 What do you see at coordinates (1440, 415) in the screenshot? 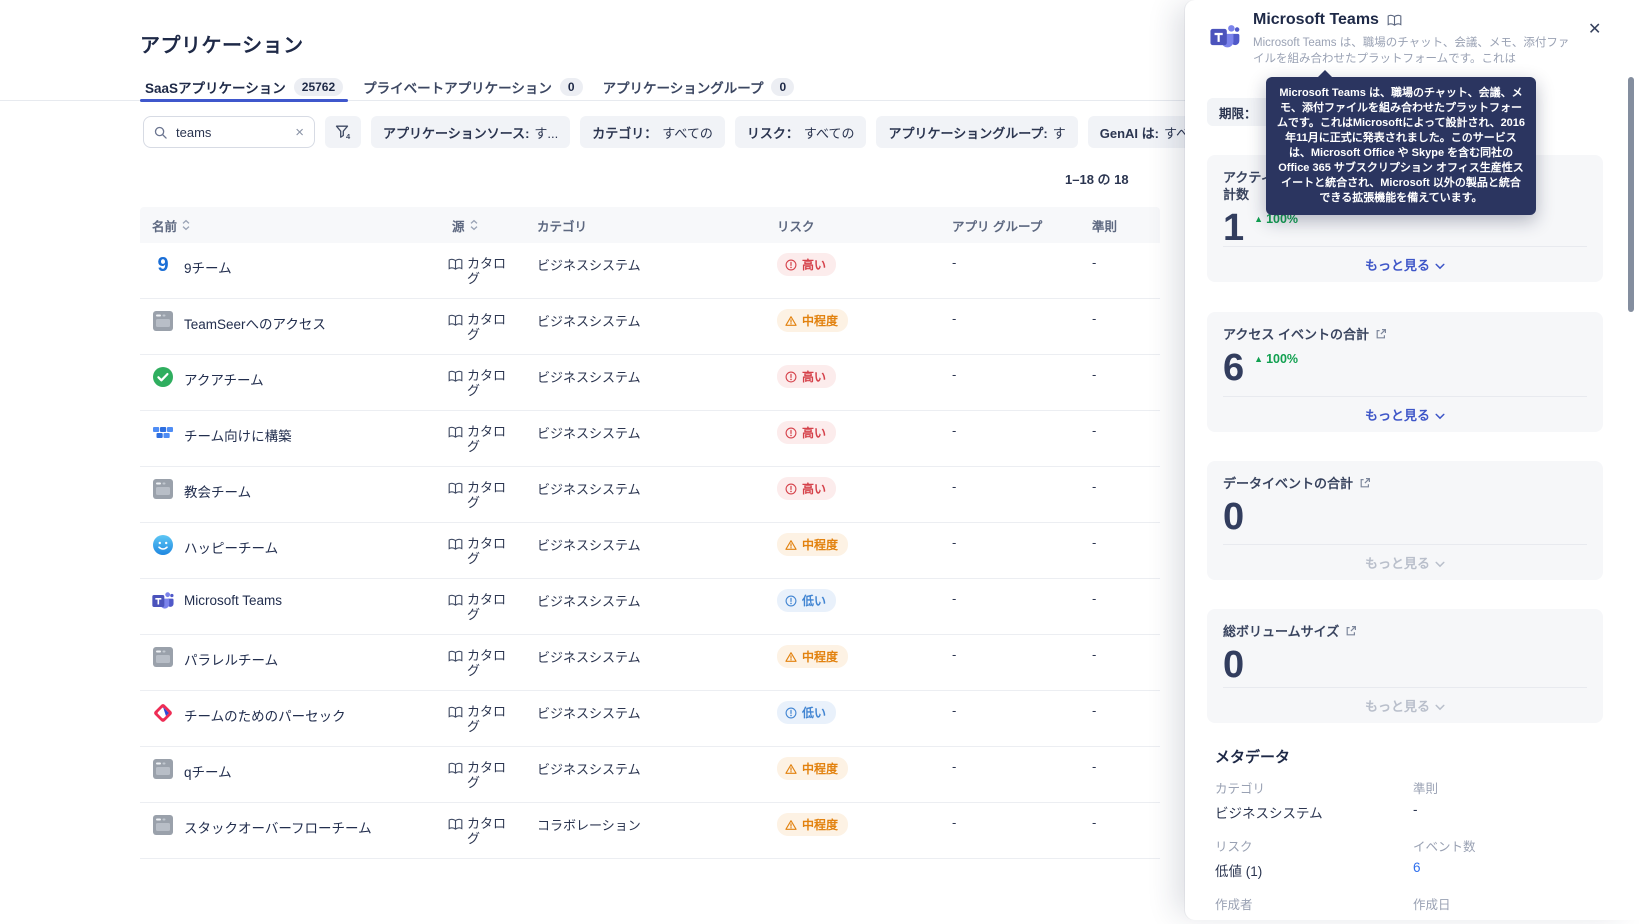
I see `chevron-down-icon` at bounding box center [1440, 415].